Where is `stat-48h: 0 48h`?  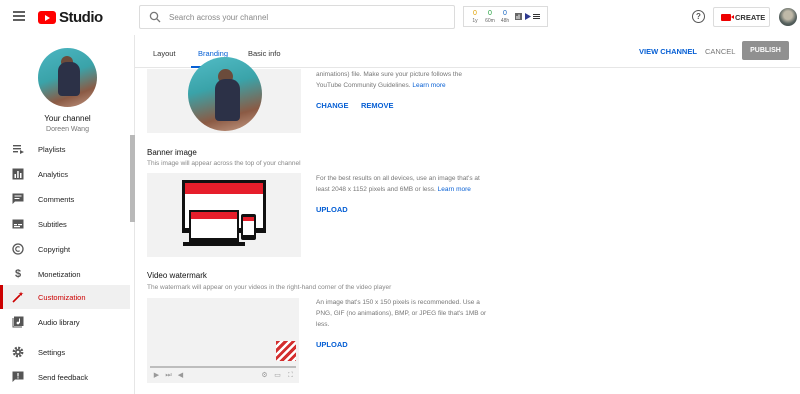 stat-48h: 0 48h is located at coordinates (505, 16).